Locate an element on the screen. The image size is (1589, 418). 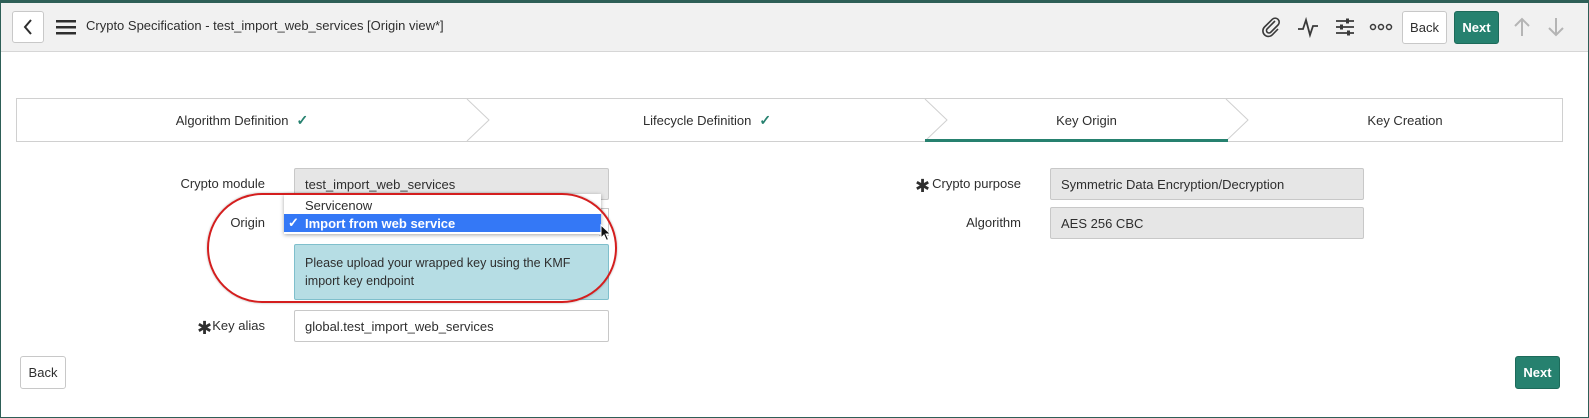
activity-icon is located at coordinates (1308, 27).